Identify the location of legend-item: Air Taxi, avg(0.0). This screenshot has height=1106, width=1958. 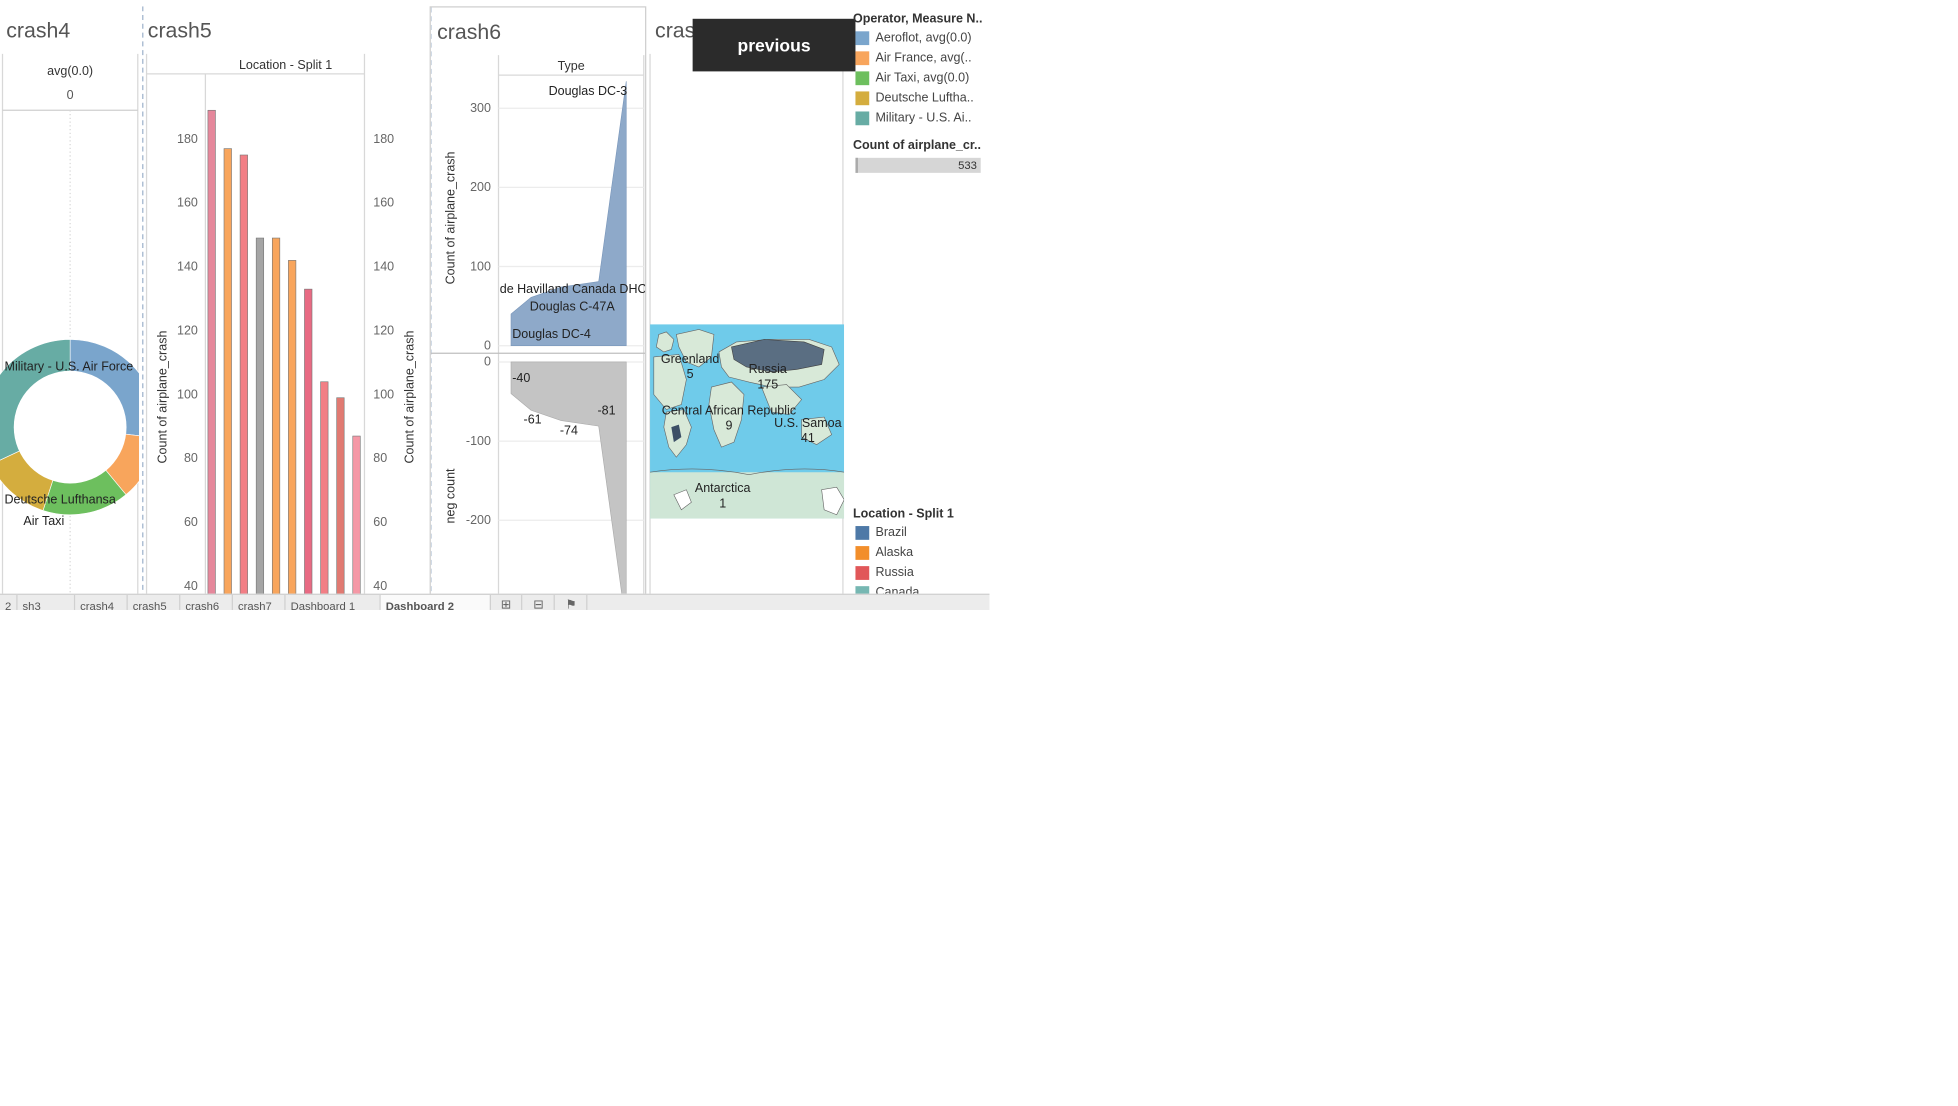
(912, 78).